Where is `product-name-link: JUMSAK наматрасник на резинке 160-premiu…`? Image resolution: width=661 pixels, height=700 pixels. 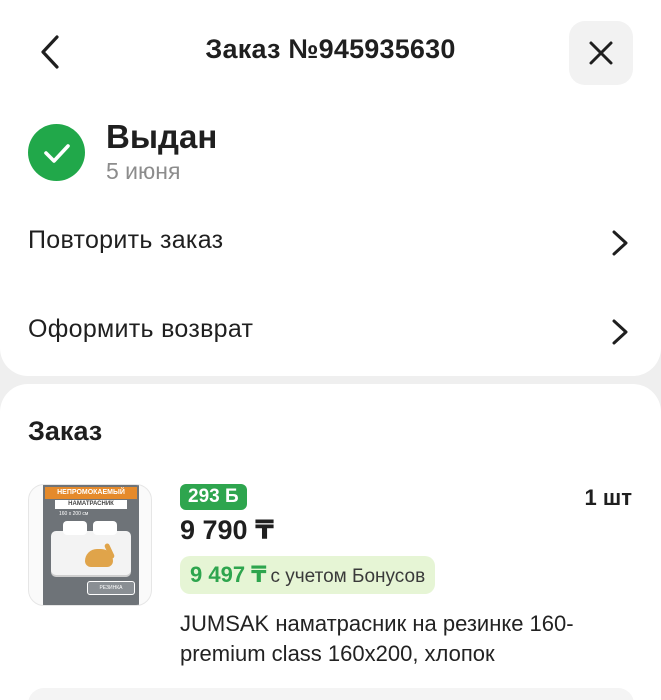
product-name-link: JUMSAK наматрасник на резинке 160-premiu… is located at coordinates (410, 639).